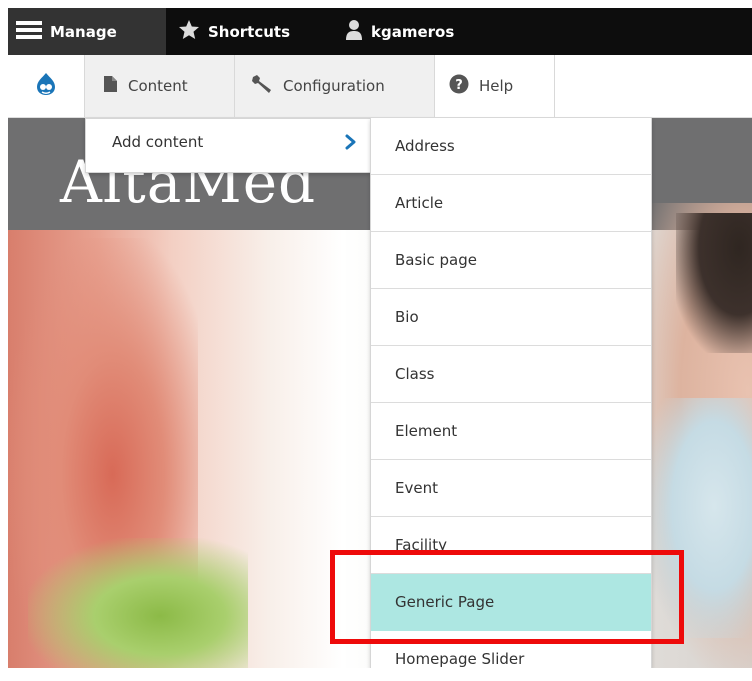  What do you see at coordinates (228, 145) in the screenshot?
I see `content-dropdown-menu: Add content` at bounding box center [228, 145].